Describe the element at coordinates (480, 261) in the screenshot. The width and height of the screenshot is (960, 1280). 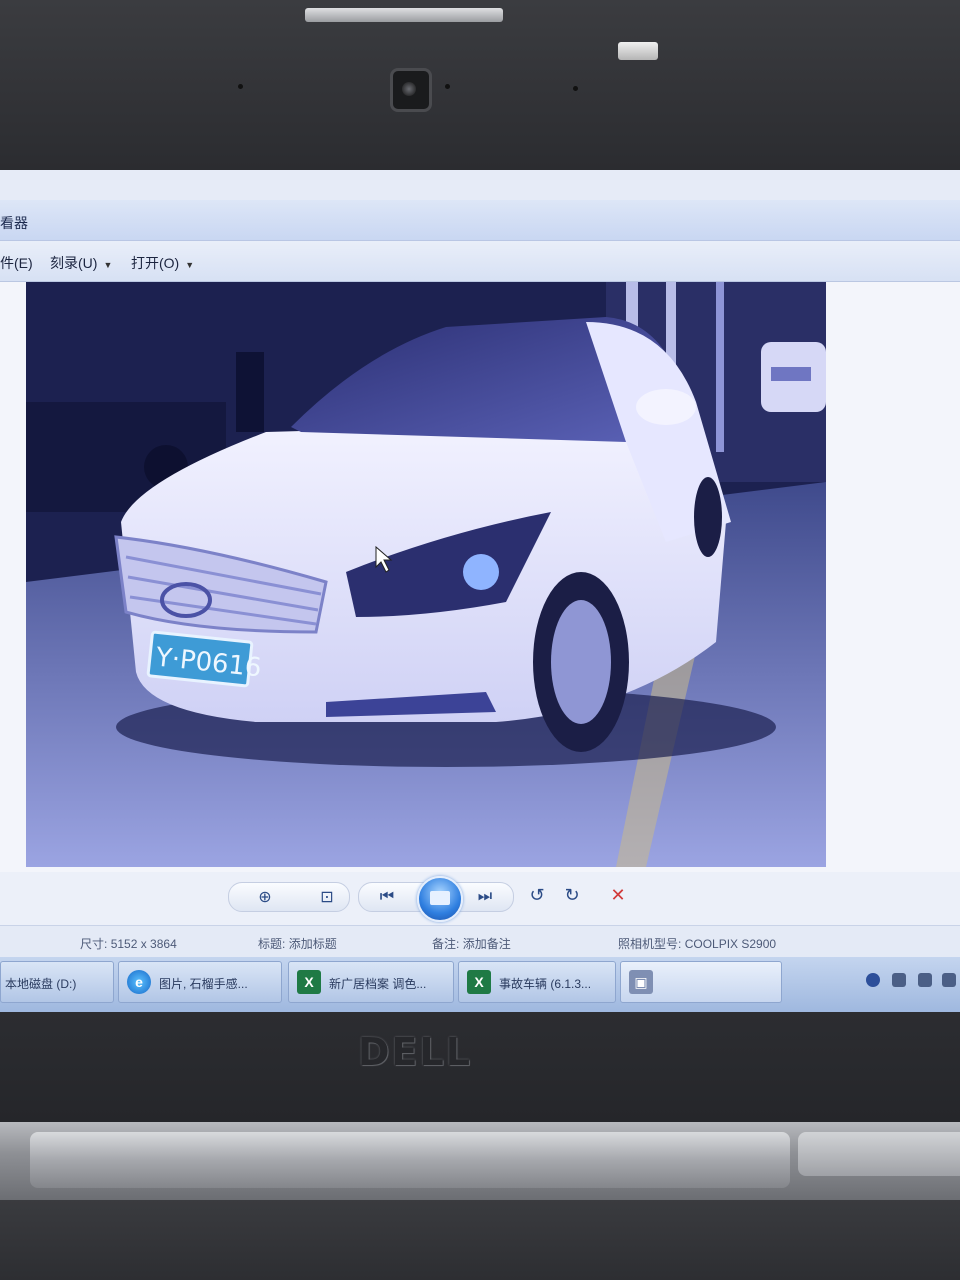
I see `menu-bar: 件(E) 刻录(U) ▼ 打开(O) ▼` at that location.